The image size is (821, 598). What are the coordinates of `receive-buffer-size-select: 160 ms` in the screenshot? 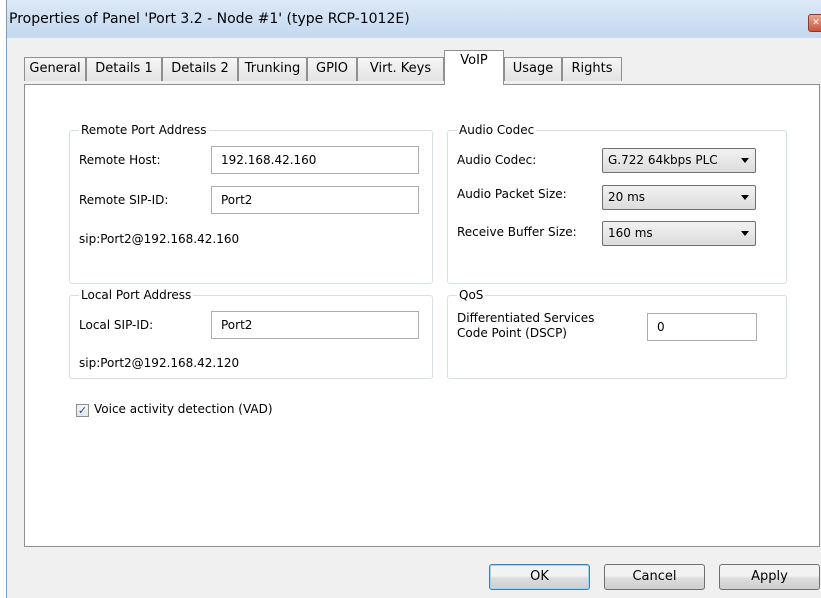 It's located at (679, 233).